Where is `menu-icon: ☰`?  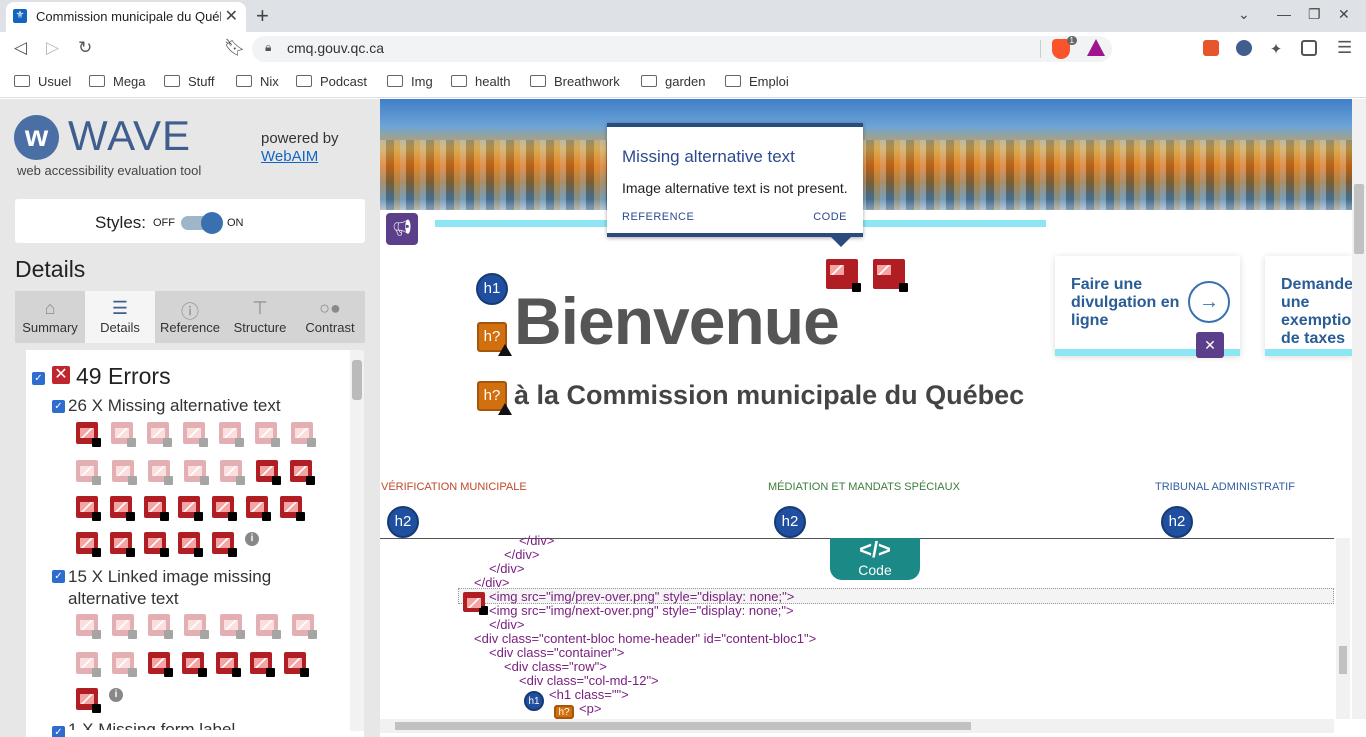 menu-icon: ☰ is located at coordinates (1344, 48).